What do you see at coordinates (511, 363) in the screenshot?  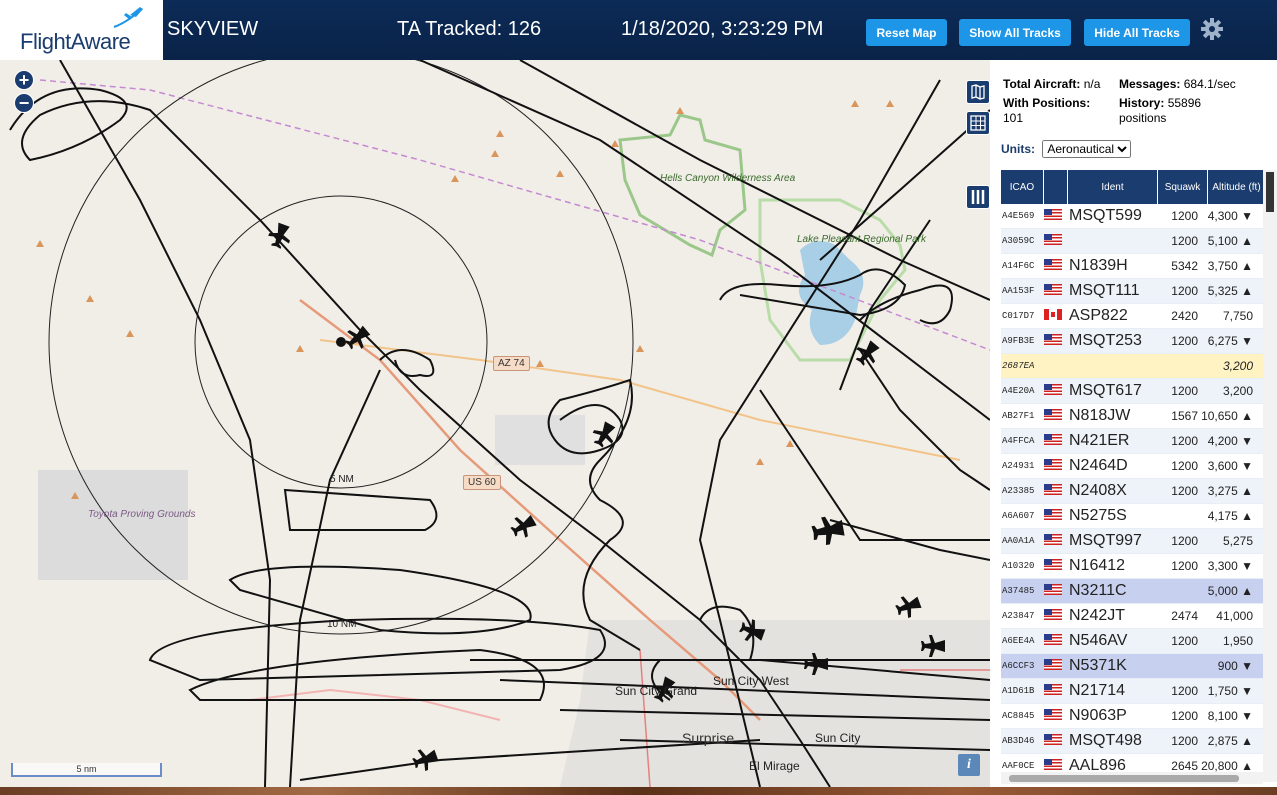 I see `label-az74: AZ 74` at bounding box center [511, 363].